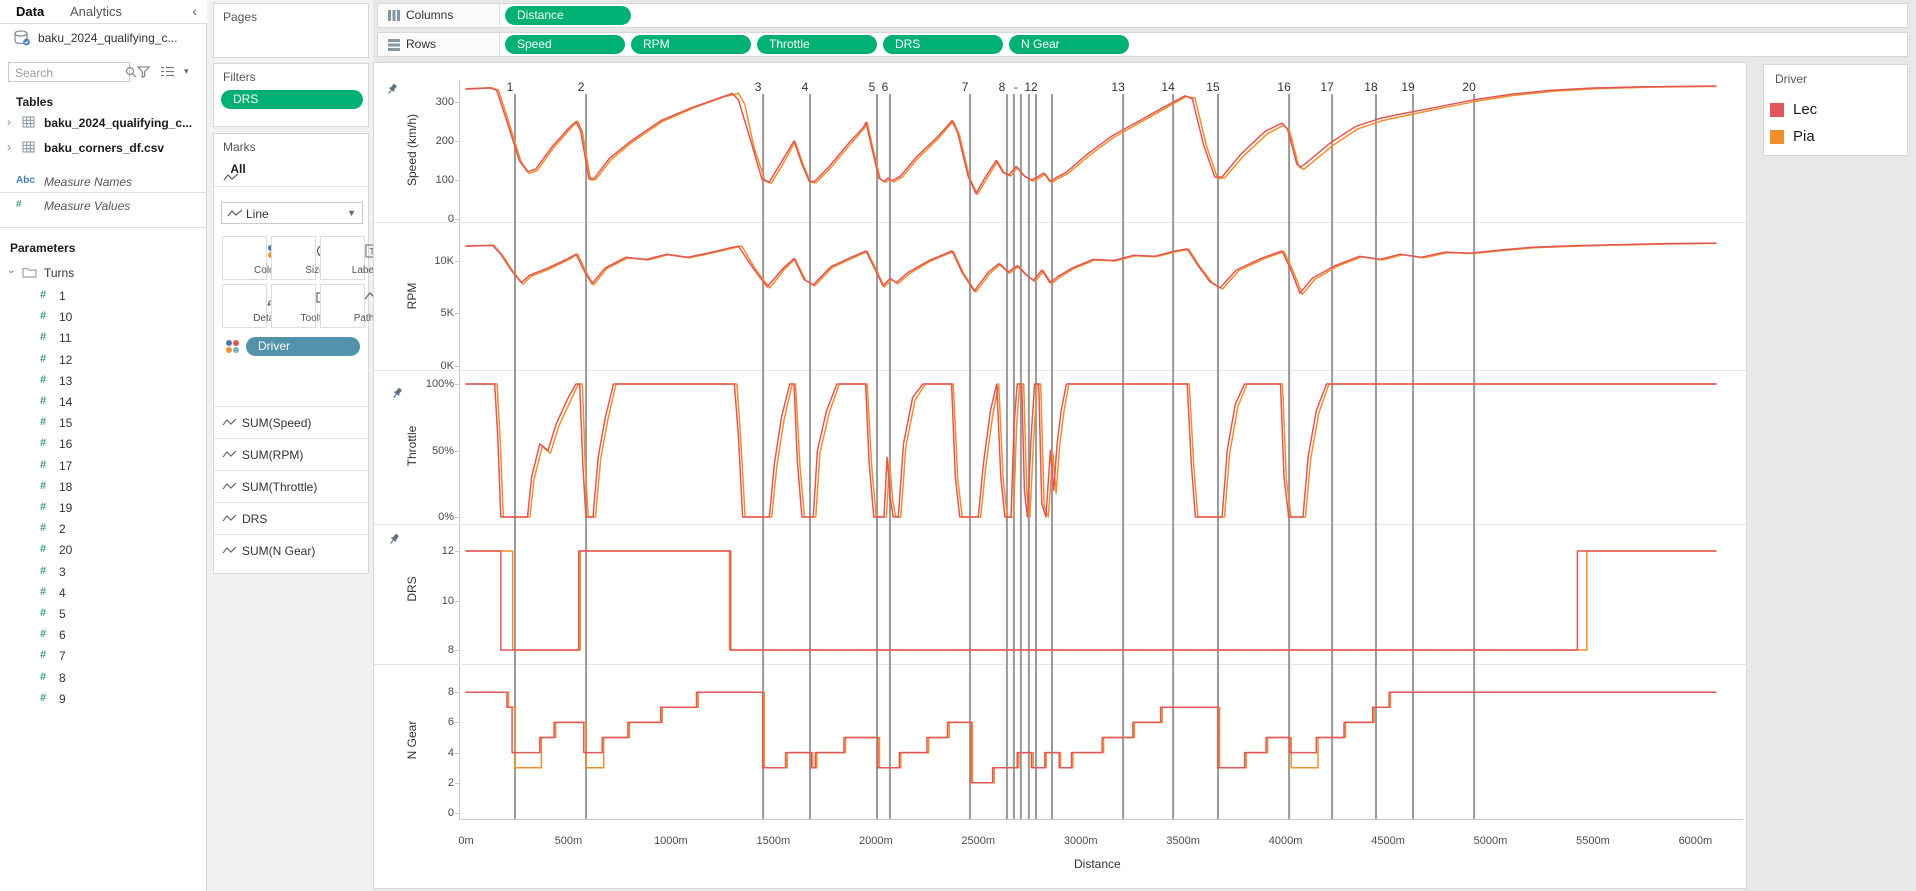  Describe the element at coordinates (103, 338) in the screenshot. I see `parameter-item: #11` at that location.